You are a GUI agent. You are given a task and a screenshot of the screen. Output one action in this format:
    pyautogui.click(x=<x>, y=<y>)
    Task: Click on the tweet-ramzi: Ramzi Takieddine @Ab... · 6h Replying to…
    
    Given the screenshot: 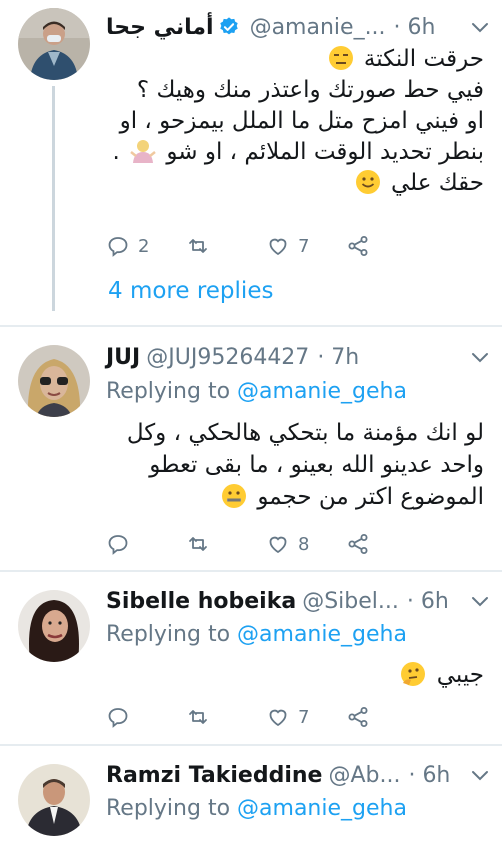 What is the action you would take?
    pyautogui.click(x=251, y=798)
    